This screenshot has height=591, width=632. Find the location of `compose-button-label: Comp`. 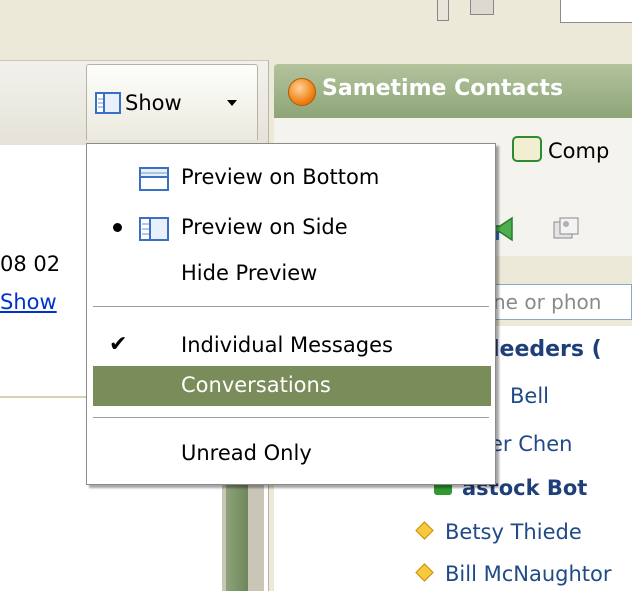

compose-button-label: Comp is located at coordinates (579, 151).